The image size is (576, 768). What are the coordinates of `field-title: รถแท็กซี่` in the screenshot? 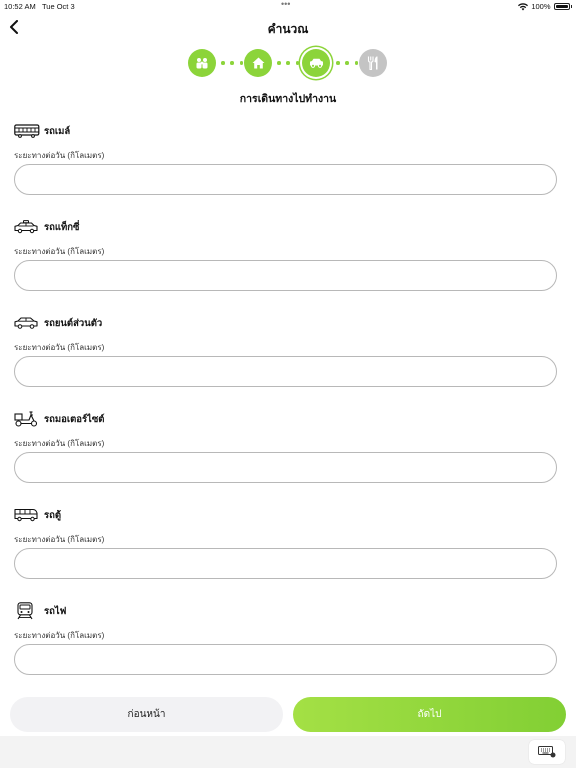 It's located at (62, 227).